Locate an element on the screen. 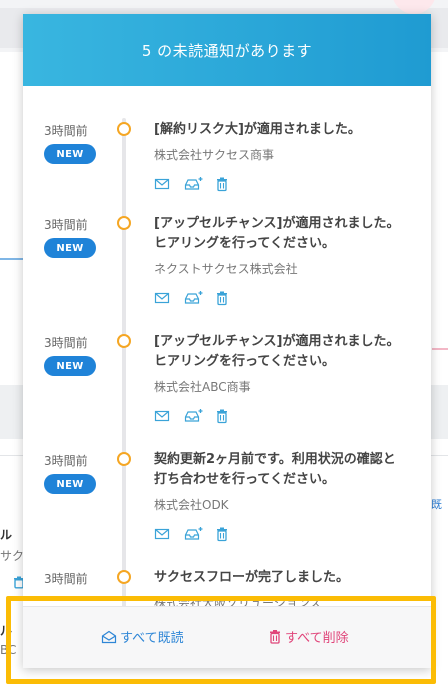  notification-company: 株式会社サクセス商事 is located at coordinates (214, 155).